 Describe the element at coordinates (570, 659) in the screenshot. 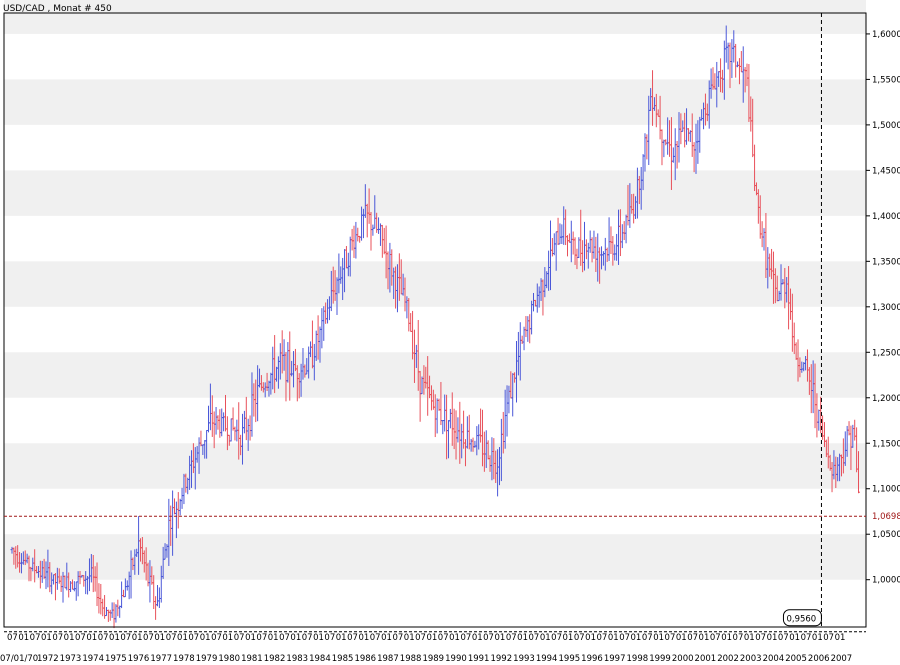

I see `x-tick-label-year: 1995` at that location.